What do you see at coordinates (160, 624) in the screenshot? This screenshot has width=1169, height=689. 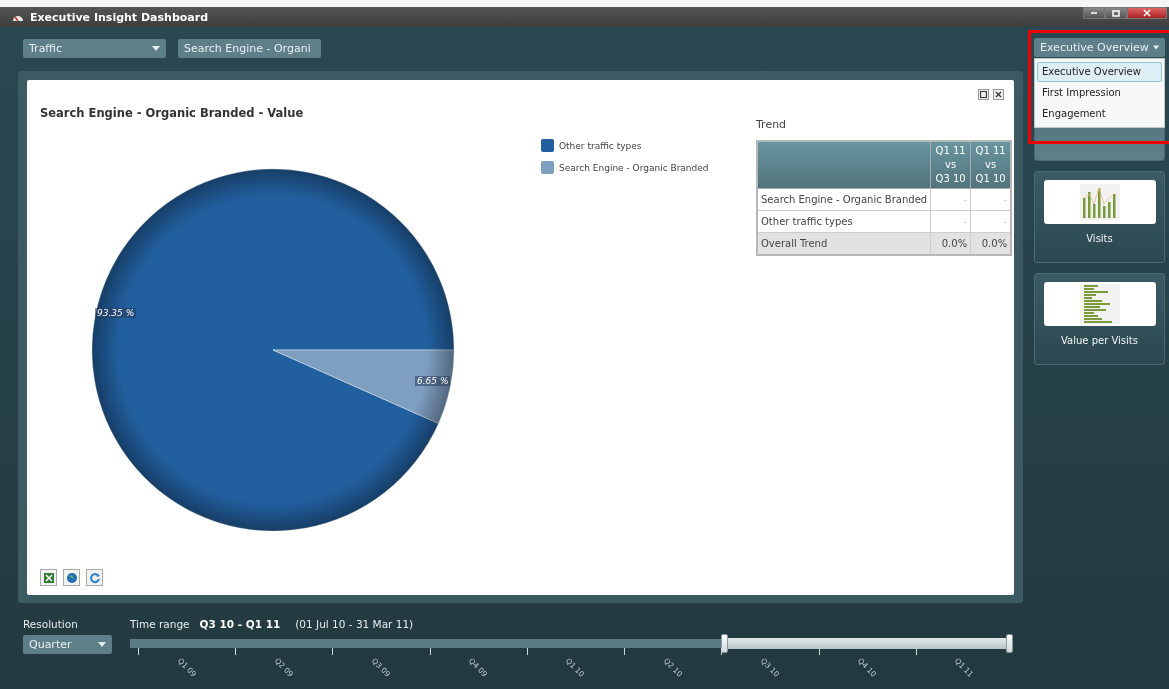 I see `field-label: Time range` at bounding box center [160, 624].